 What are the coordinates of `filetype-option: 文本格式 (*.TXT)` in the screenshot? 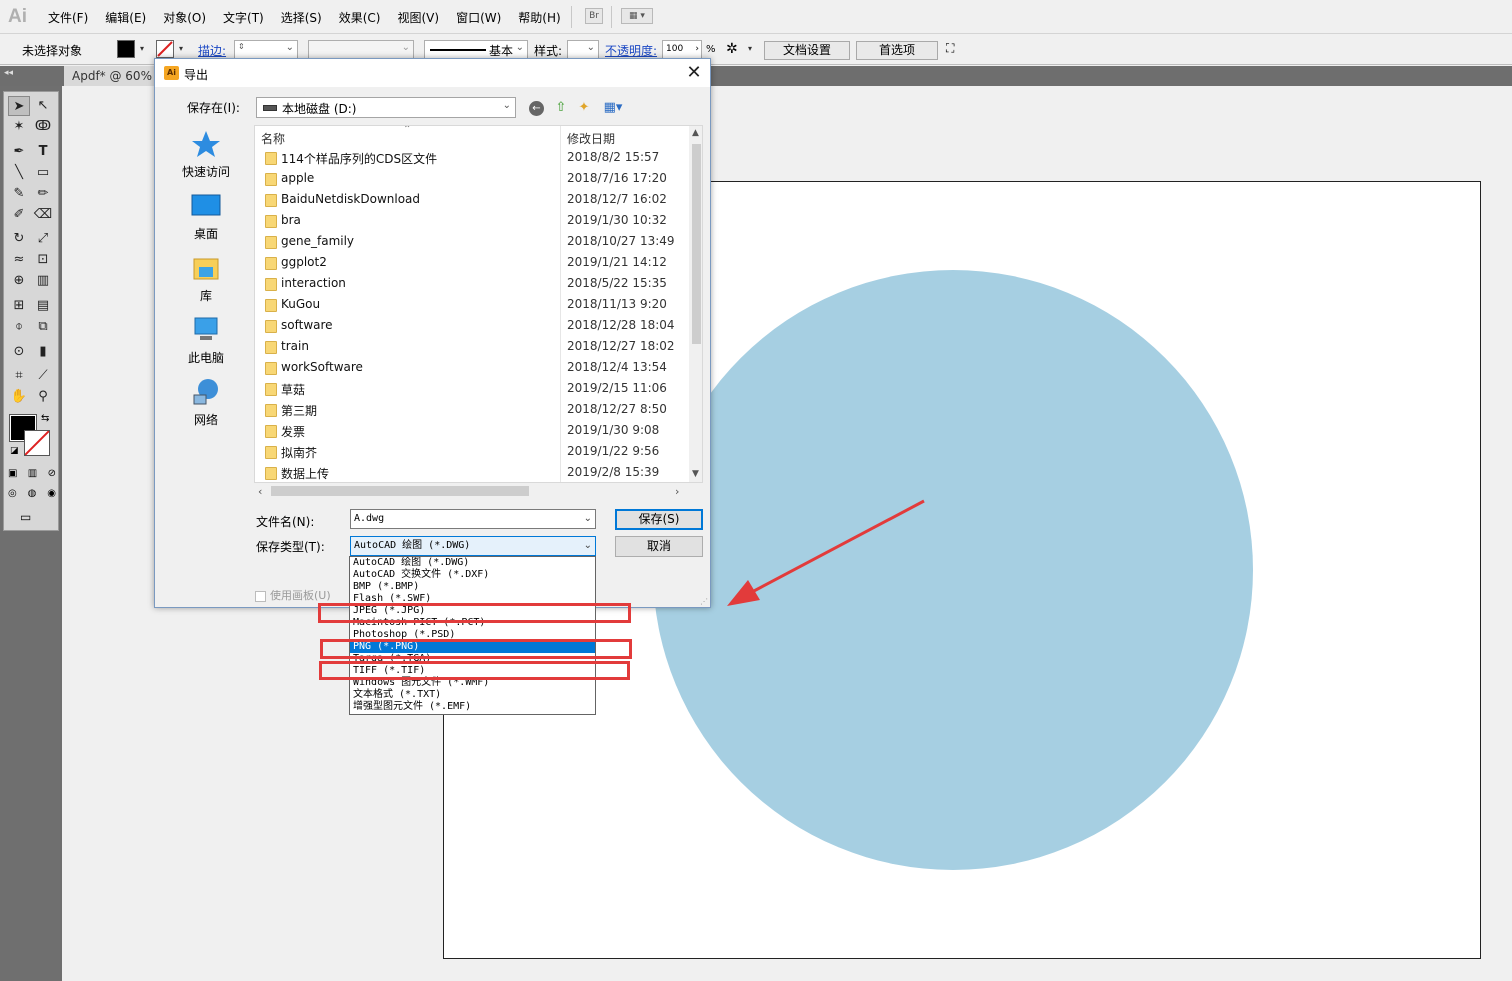 It's located at (472, 695).